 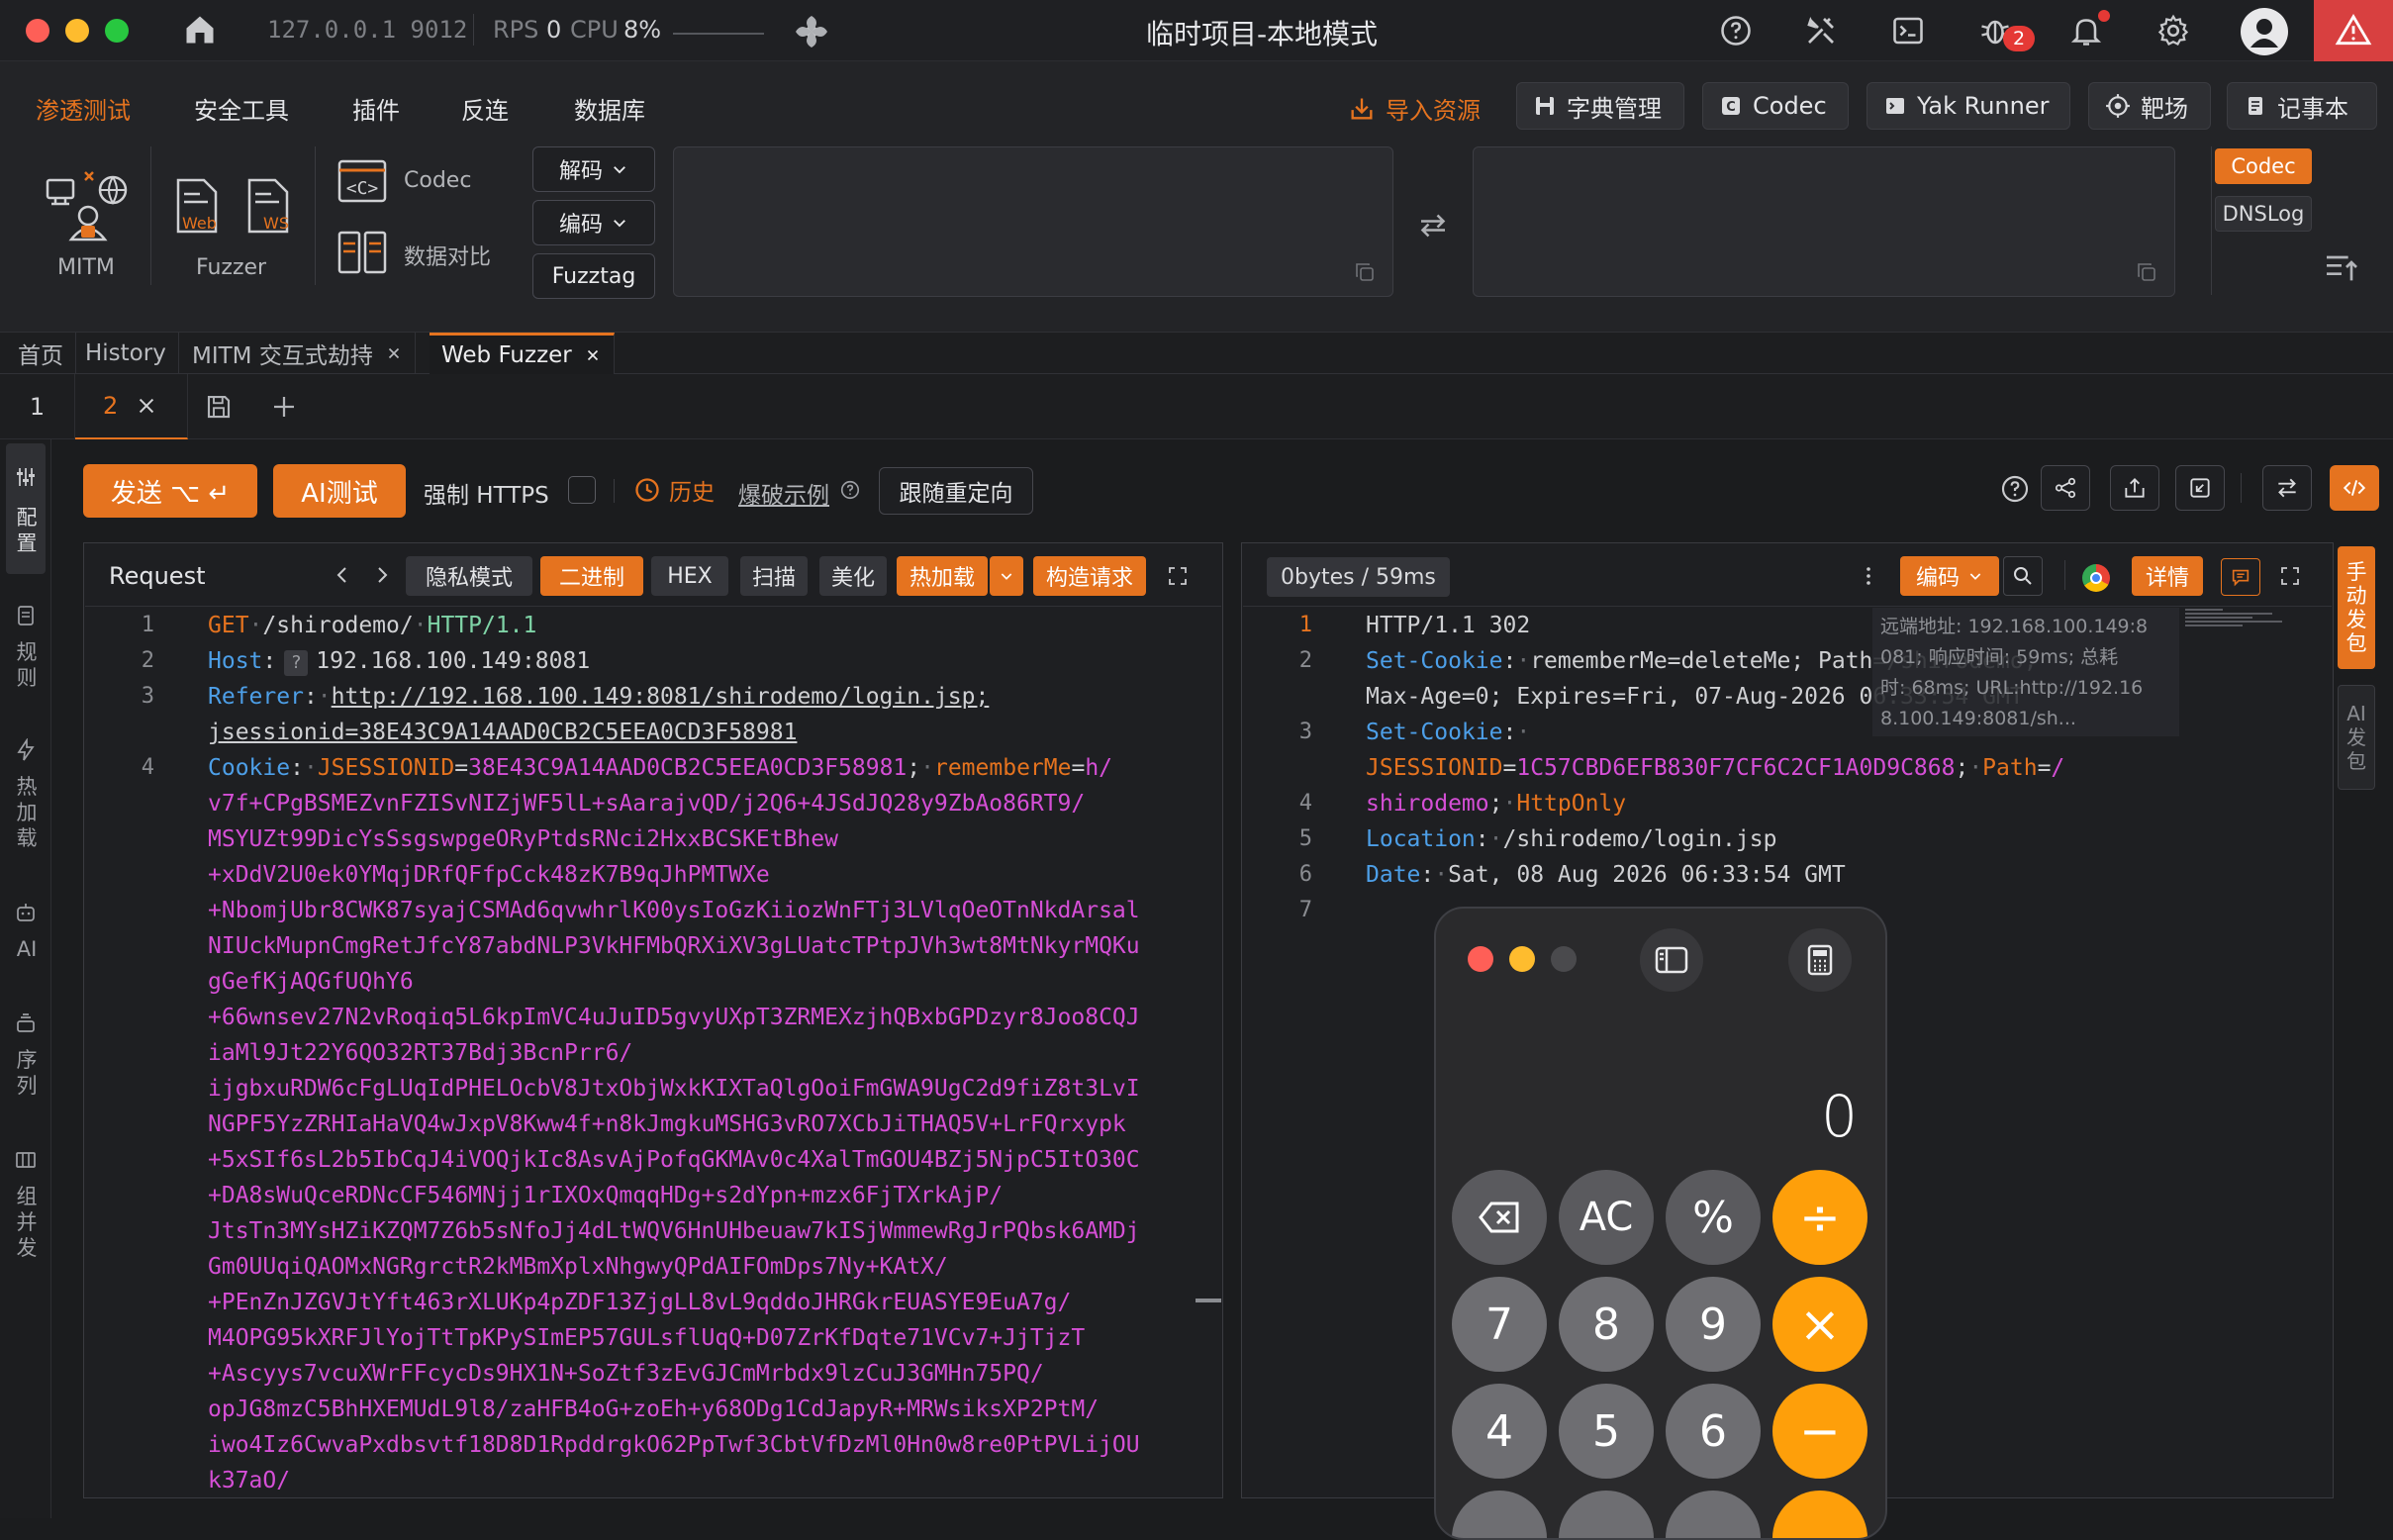 What do you see at coordinates (1949, 576) in the screenshot?
I see `response-encode-select: 编码` at bounding box center [1949, 576].